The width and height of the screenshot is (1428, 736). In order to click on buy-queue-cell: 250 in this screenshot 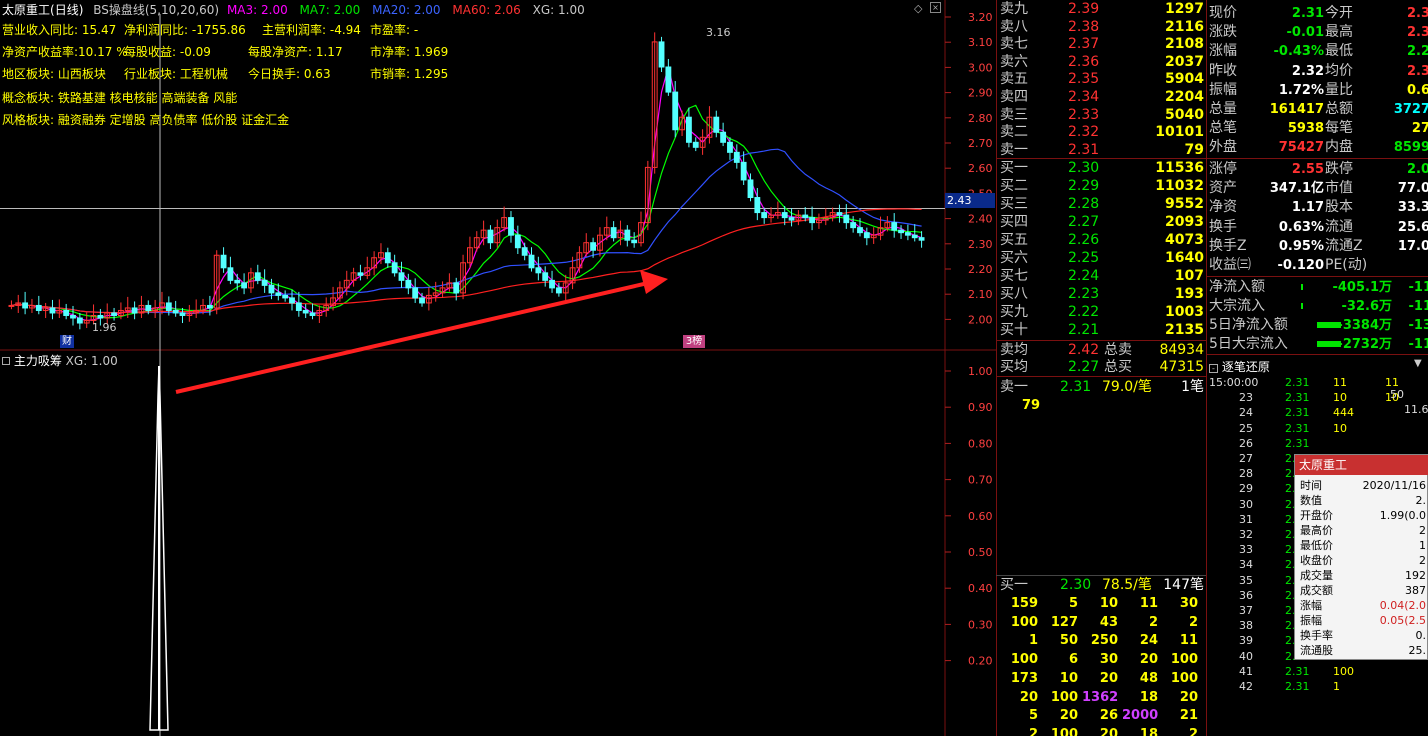, I will do `click(1104, 641)`.